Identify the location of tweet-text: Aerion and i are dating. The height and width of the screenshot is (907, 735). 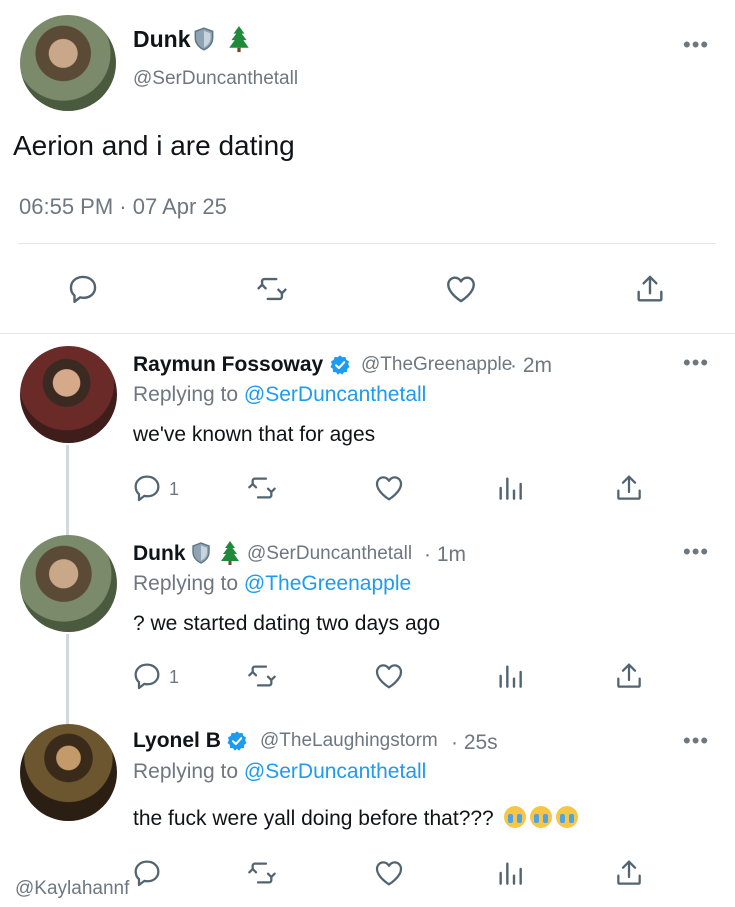
(154, 145).